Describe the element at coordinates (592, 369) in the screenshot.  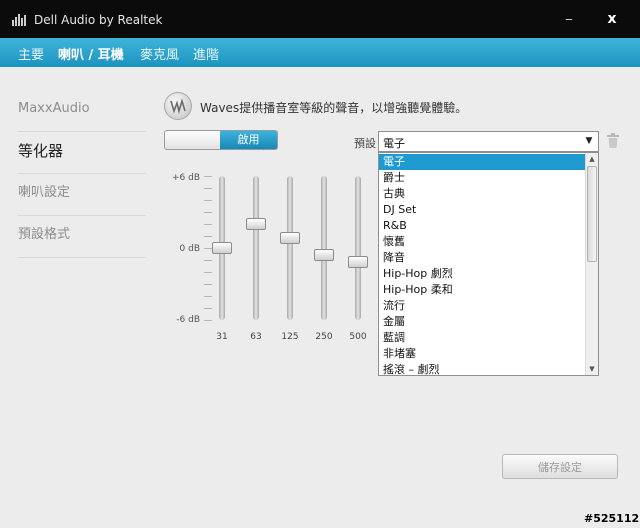
I see `scroll-down-arrow-icon: ▼` at that location.